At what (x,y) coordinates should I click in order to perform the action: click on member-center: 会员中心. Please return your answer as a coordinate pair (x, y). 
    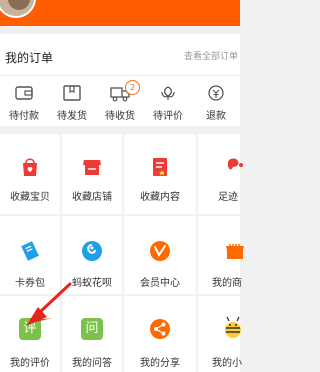
    Looking at the image, I should click on (160, 255).